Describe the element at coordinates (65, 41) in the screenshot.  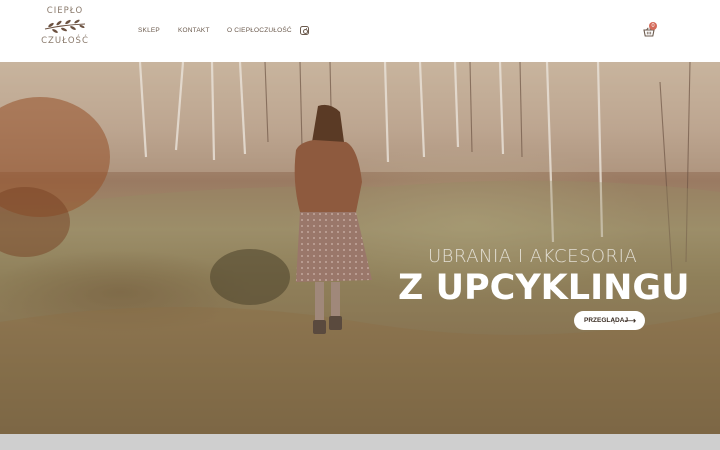
I see `logo-line-2: CZUŁOŚĆ` at that location.